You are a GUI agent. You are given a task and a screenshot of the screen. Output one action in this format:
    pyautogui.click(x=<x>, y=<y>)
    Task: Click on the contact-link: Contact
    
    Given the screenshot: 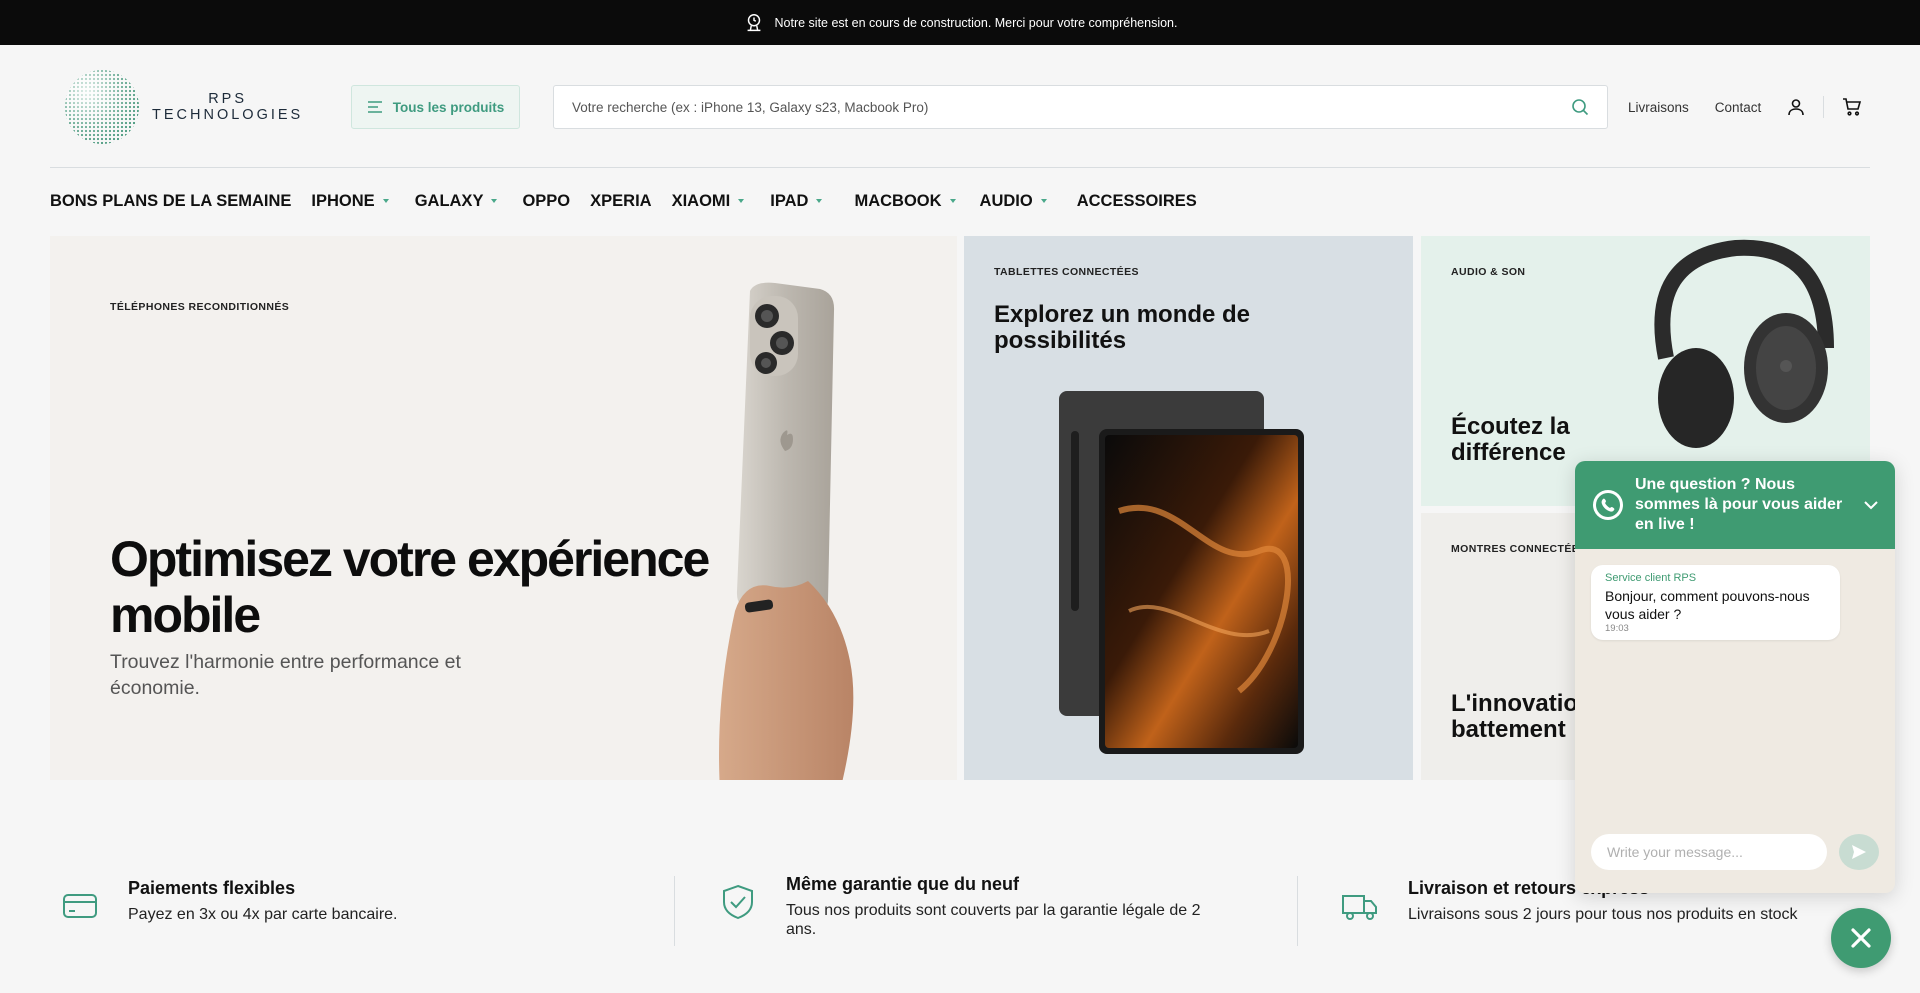 What is the action you would take?
    pyautogui.click(x=1738, y=107)
    